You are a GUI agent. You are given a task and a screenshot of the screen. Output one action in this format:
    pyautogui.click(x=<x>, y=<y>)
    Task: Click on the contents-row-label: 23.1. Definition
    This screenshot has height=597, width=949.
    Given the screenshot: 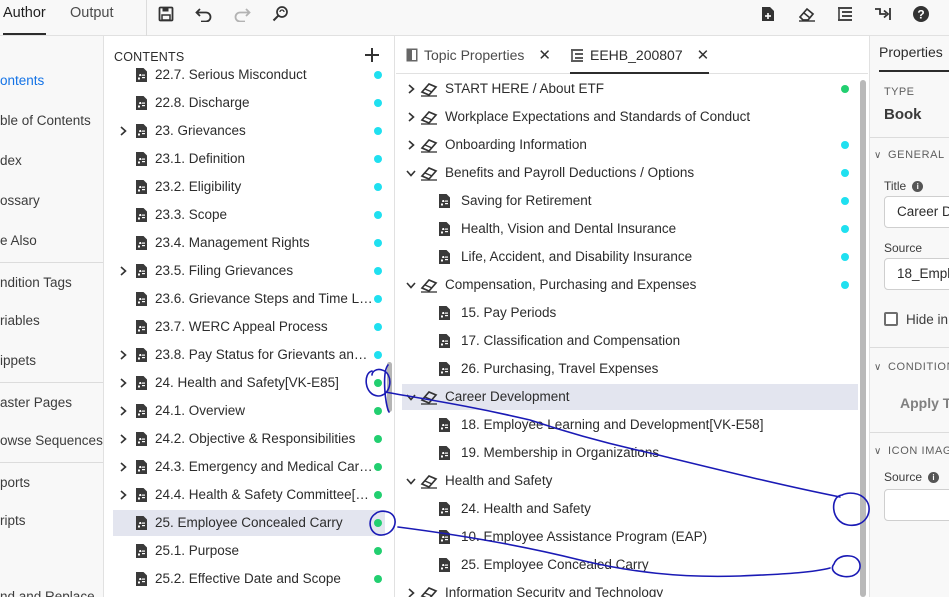 What is the action you would take?
    pyautogui.click(x=200, y=158)
    